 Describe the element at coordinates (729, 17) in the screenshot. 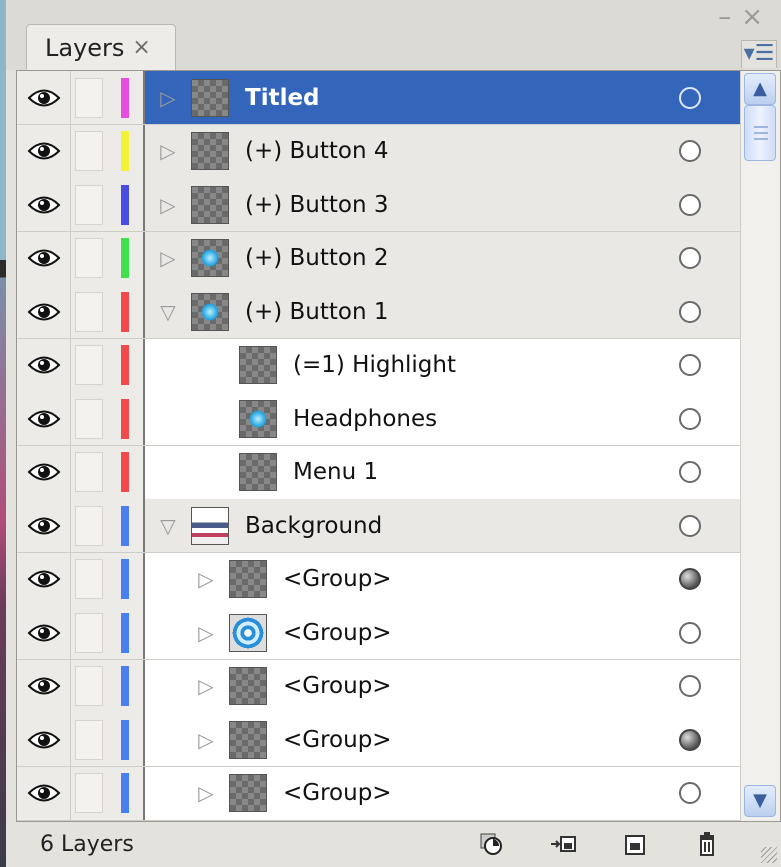

I see `minimize-icon: –` at that location.